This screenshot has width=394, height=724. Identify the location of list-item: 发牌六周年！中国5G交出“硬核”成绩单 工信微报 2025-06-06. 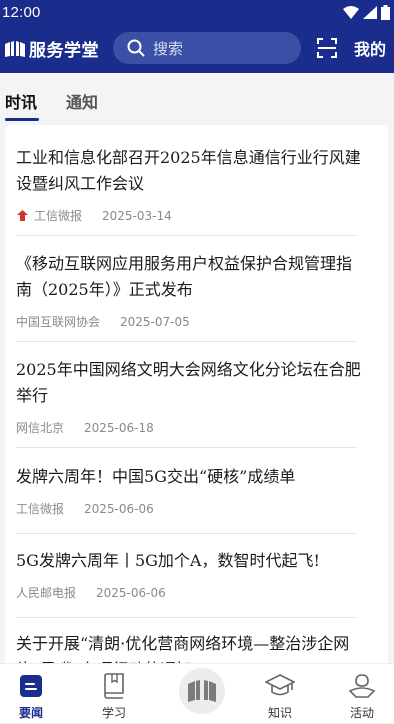
(191, 490).